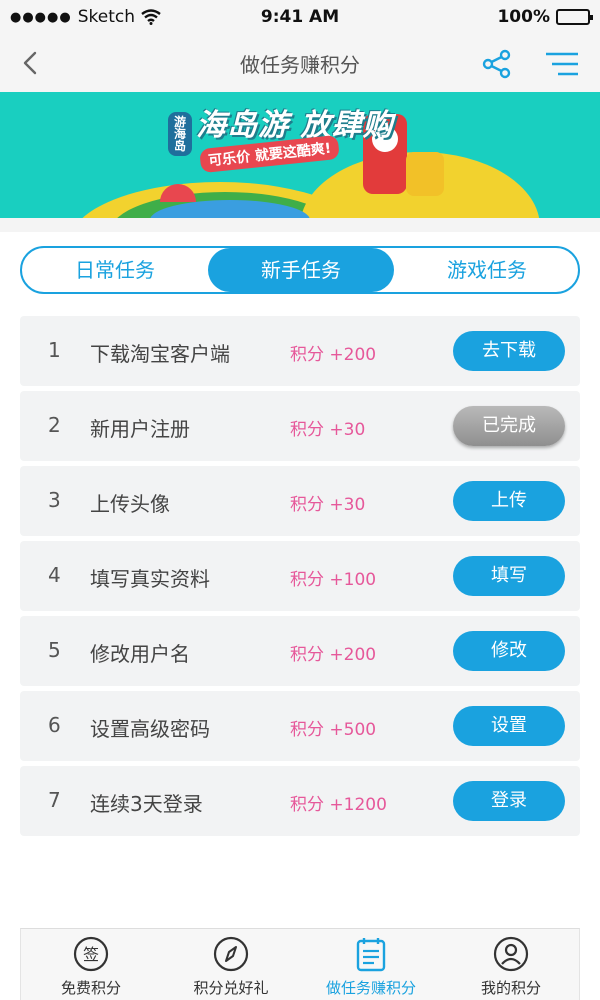 The height and width of the screenshot is (1000, 600). Describe the element at coordinates (300, 63) in the screenshot. I see `nav-bar: 做任务赚积分` at that location.